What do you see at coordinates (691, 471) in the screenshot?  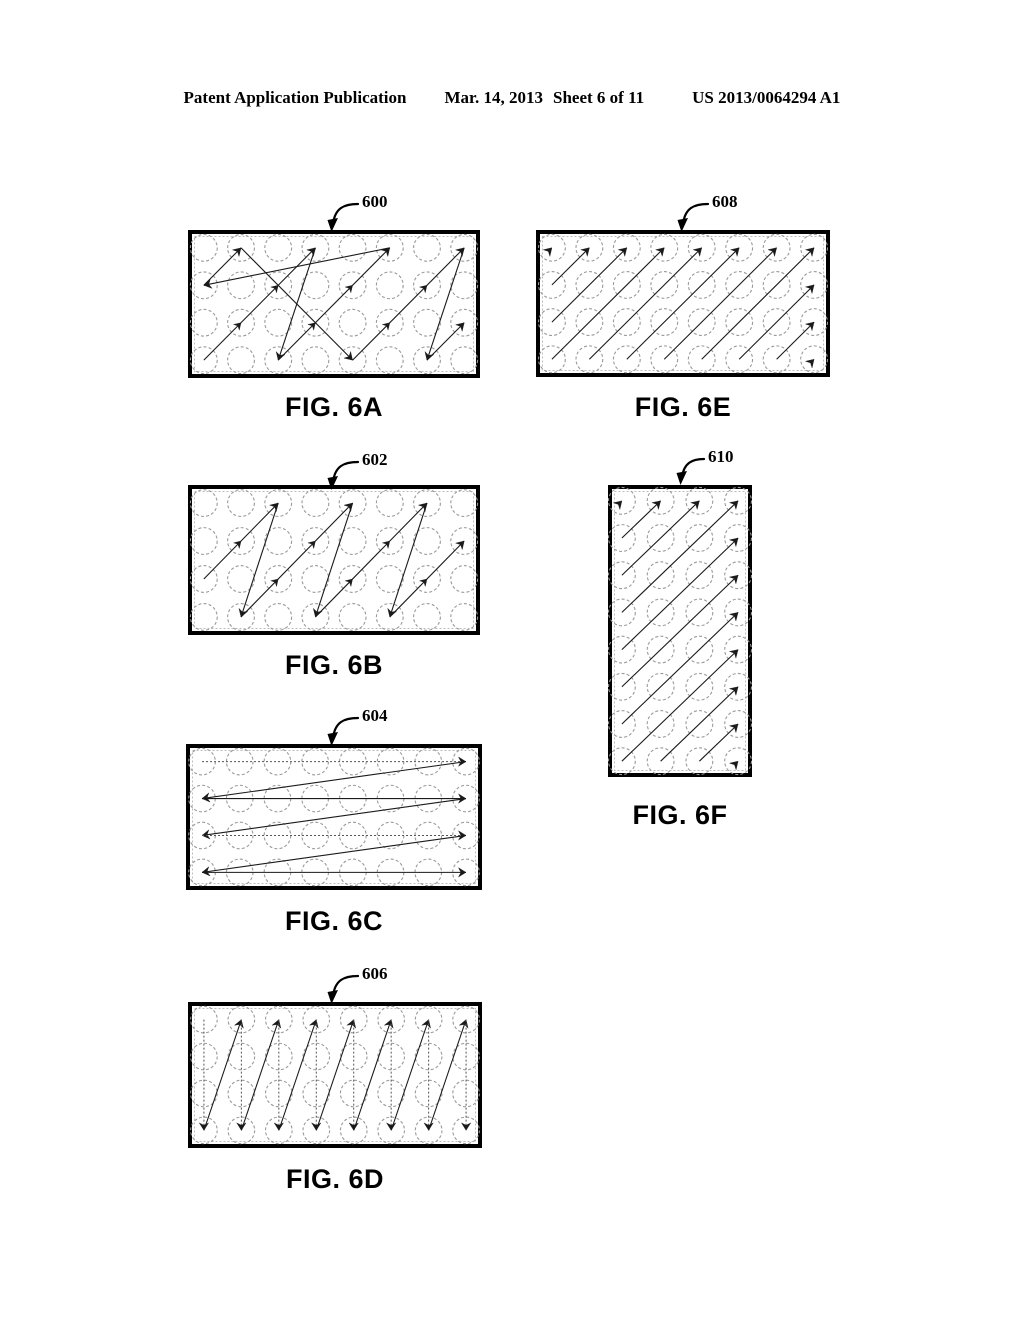 I see `fig-6f-leader-line` at bounding box center [691, 471].